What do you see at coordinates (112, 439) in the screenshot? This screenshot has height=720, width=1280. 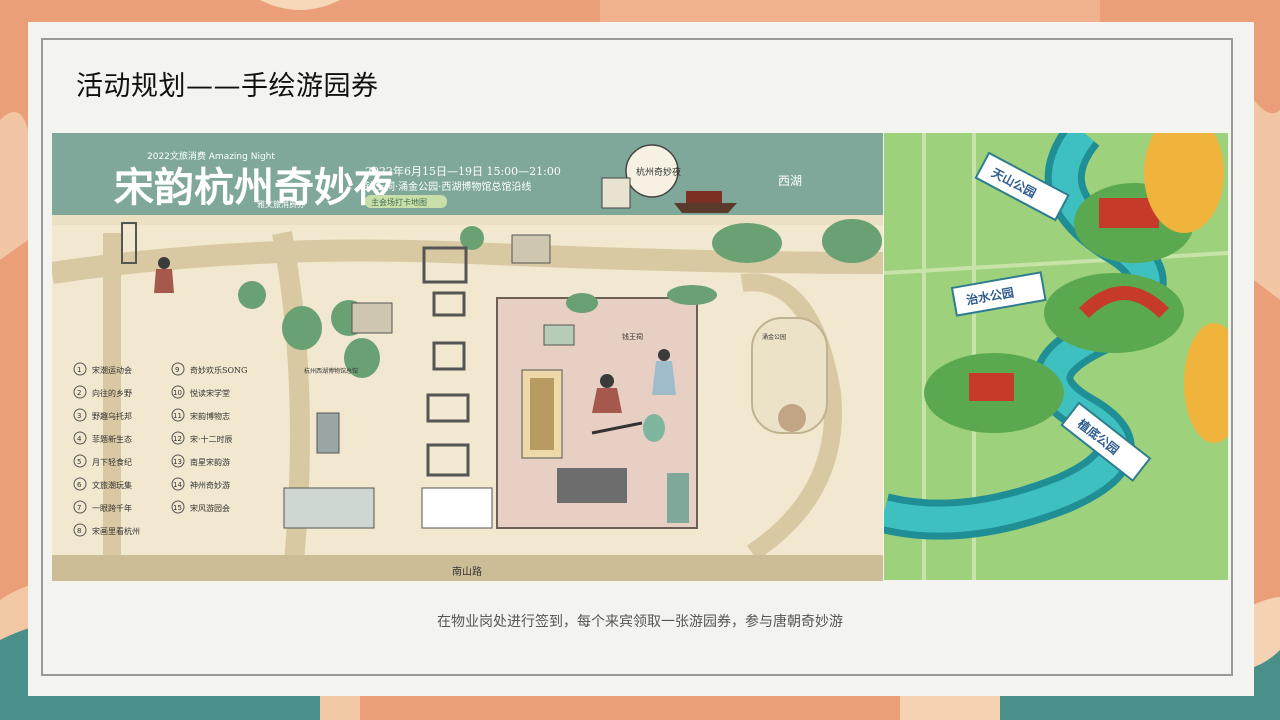 I see `svg-text: 菲题新生态` at bounding box center [112, 439].